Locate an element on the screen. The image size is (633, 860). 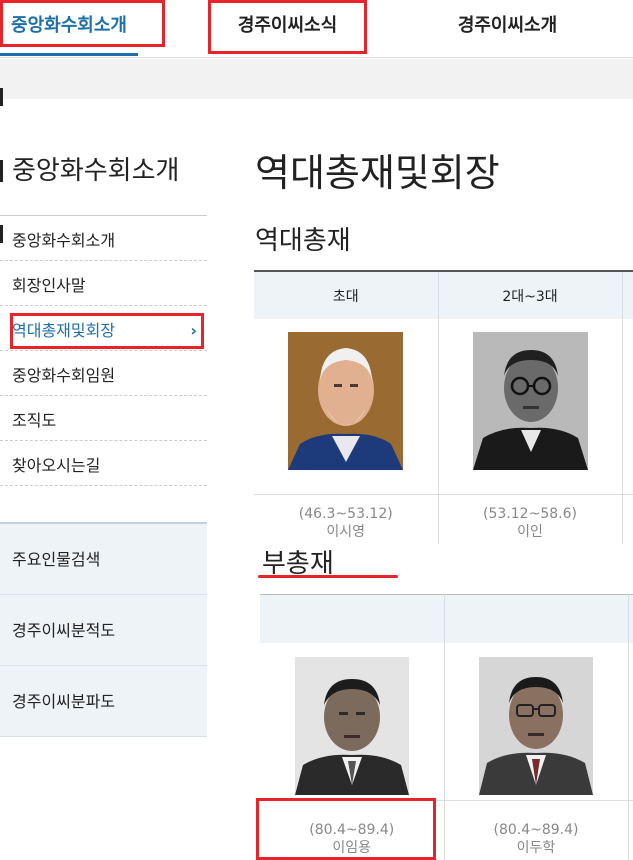
tab-gyeongju-lee-news: 경주이씨소식 is located at coordinates (287, 28).